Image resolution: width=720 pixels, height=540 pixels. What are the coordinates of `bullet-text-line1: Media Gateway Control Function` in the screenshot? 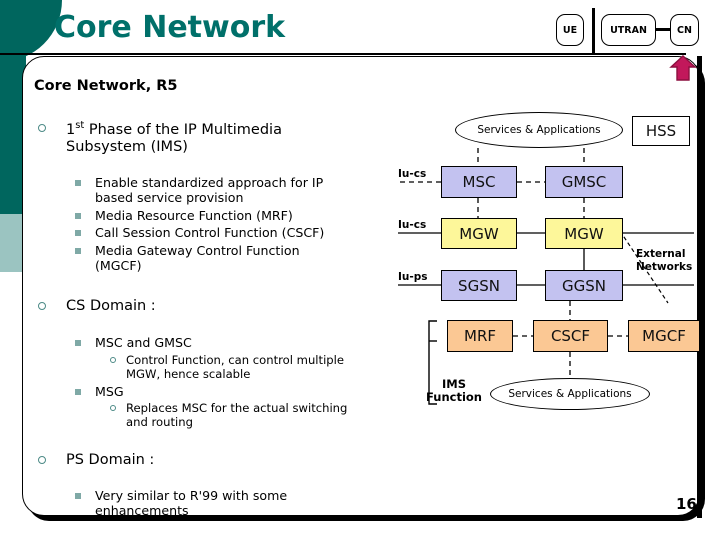 It's located at (197, 250).